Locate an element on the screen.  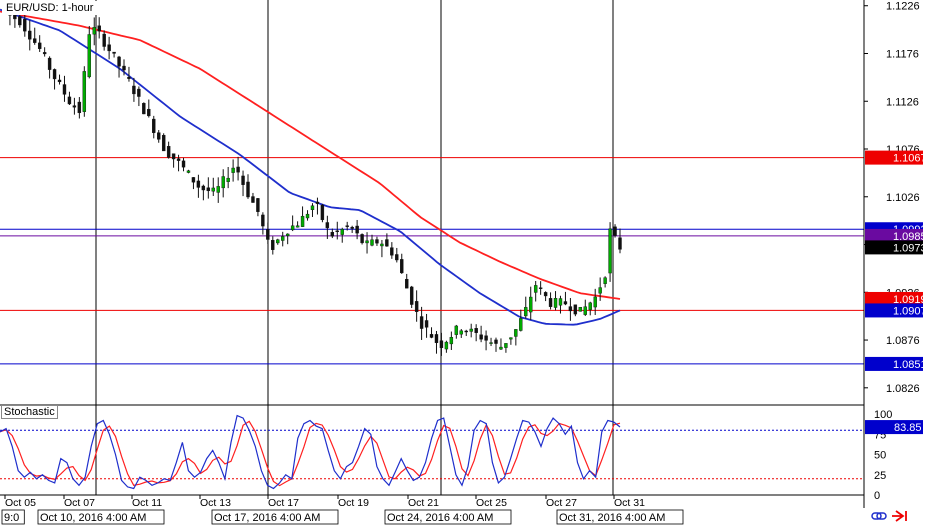
stochastic-tick-label: 100 is located at coordinates (883, 415).